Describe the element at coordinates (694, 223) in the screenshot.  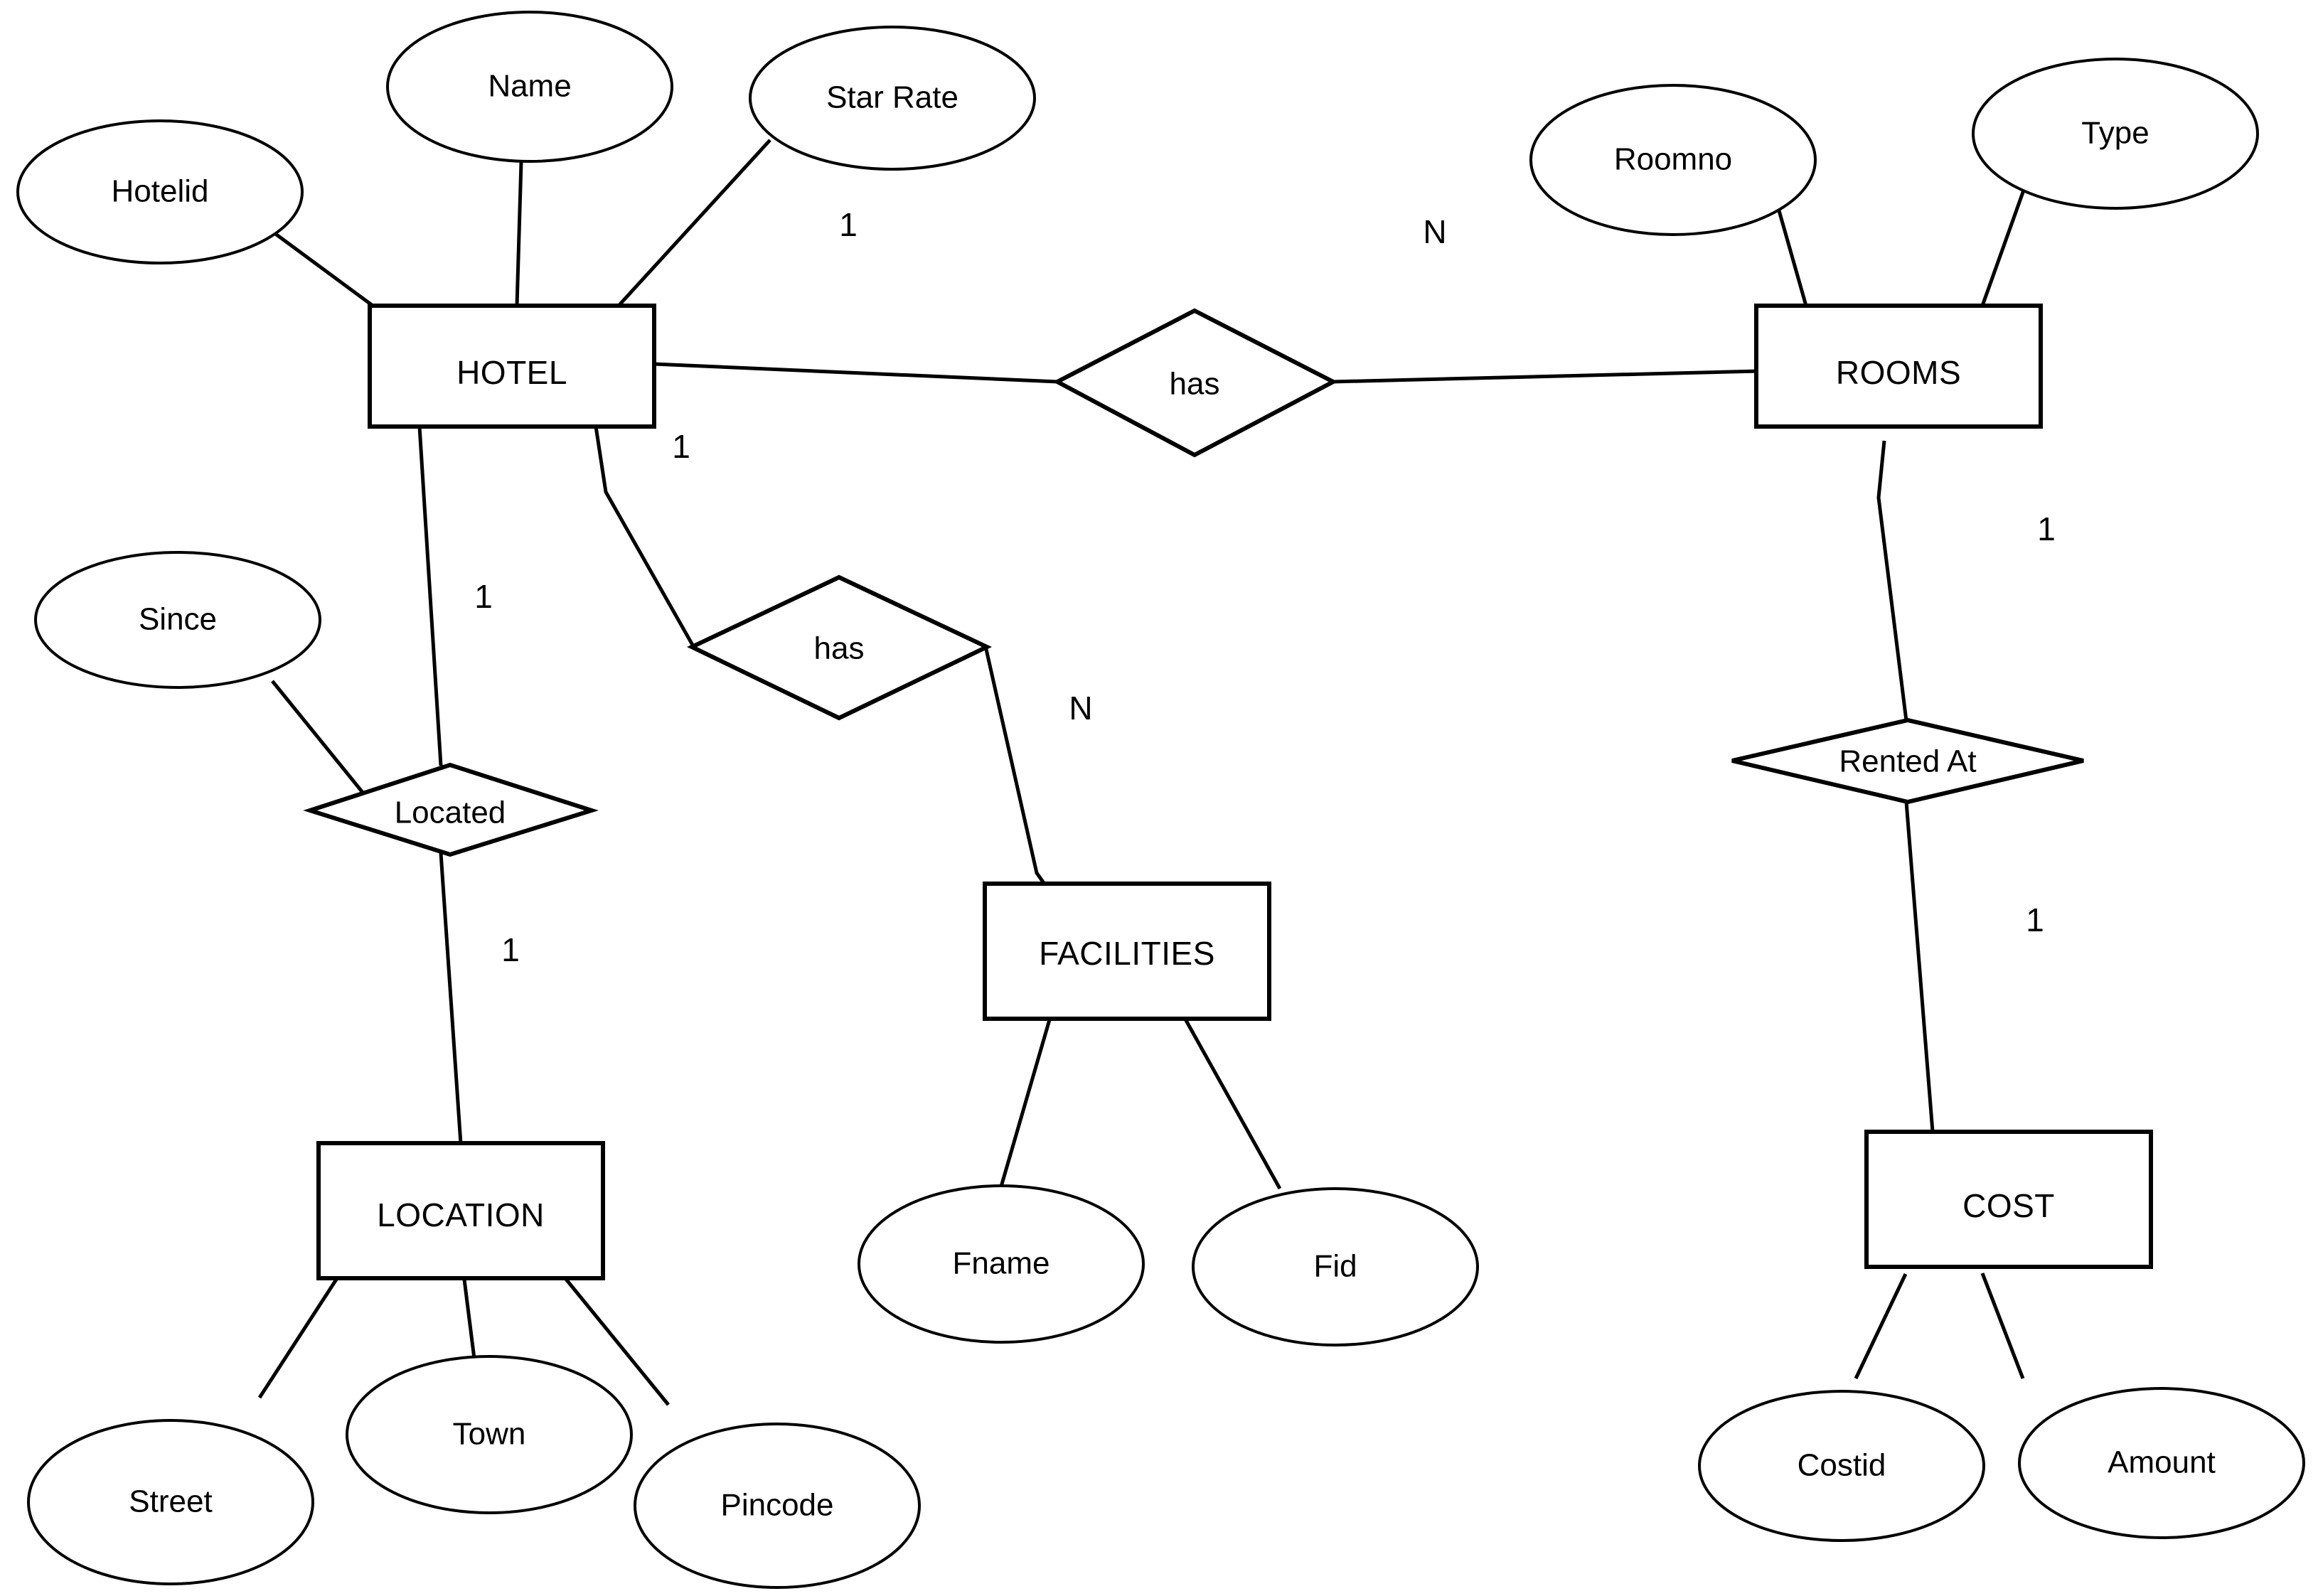
I see `edge-starrate-hotel` at that location.